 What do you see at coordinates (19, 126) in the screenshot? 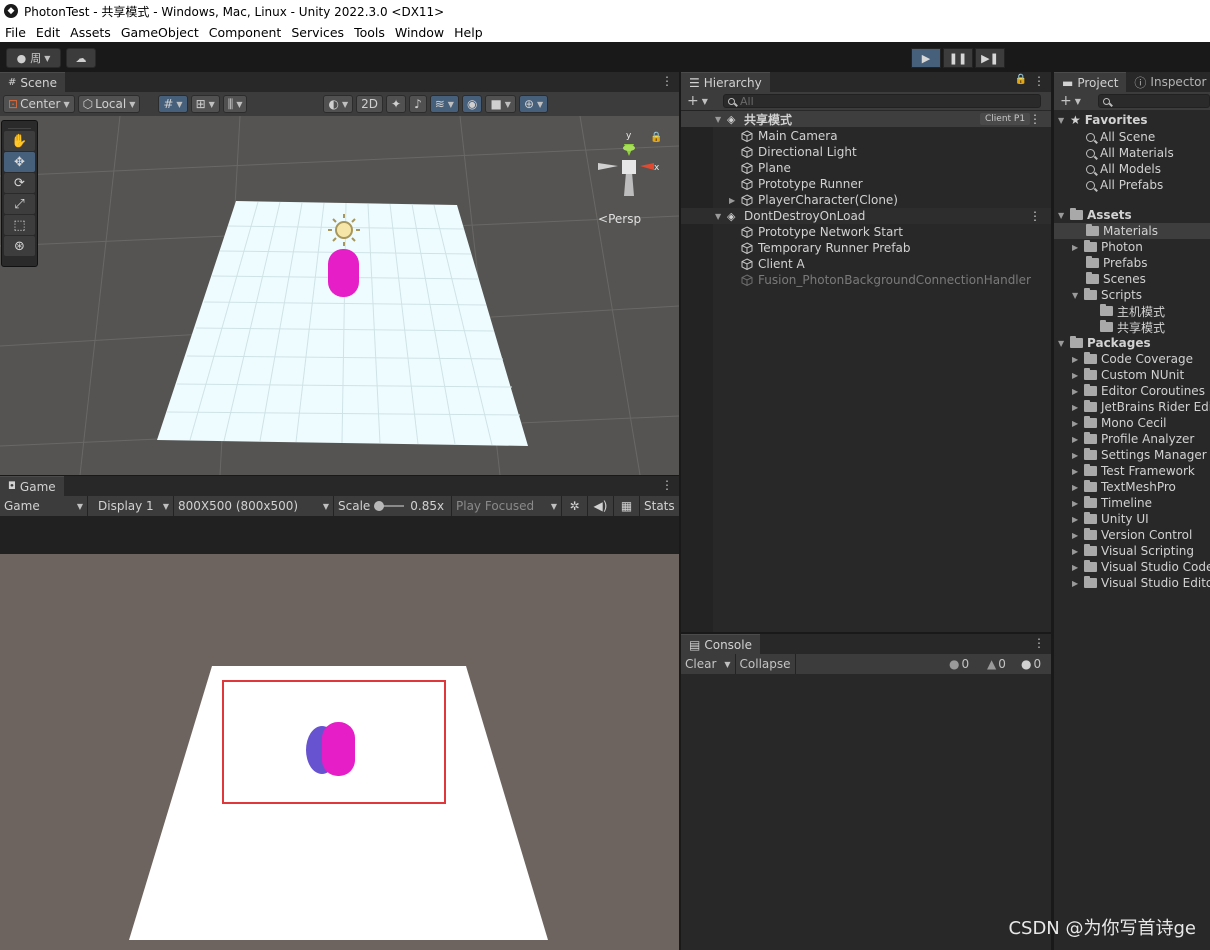
I see `drag-handle` at bounding box center [19, 126].